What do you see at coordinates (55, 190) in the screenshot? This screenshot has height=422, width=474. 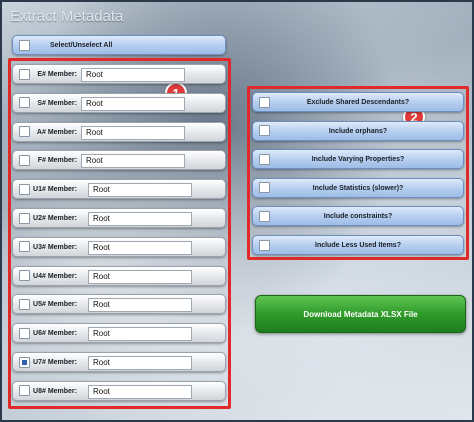 I see `member-label: U1# Member:` at bounding box center [55, 190].